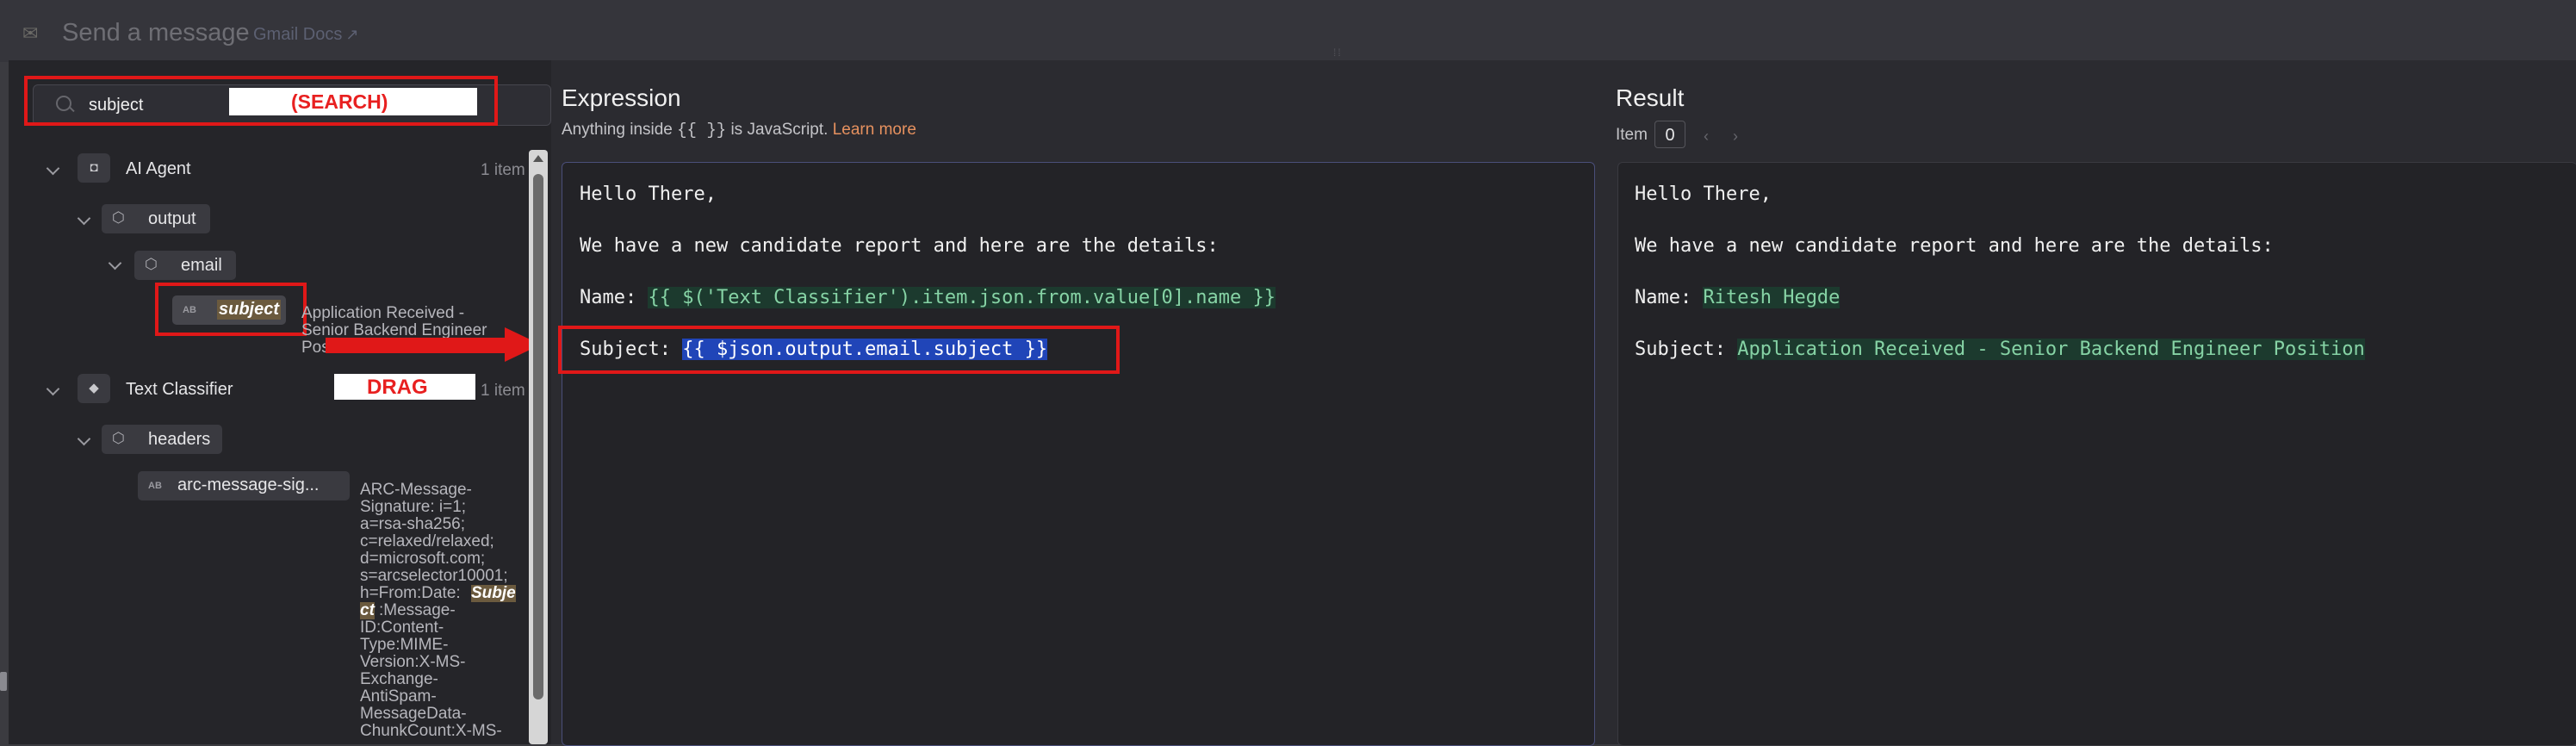  Describe the element at coordinates (617, 130) in the screenshot. I see `hint-prefix: Anything inside` at that location.